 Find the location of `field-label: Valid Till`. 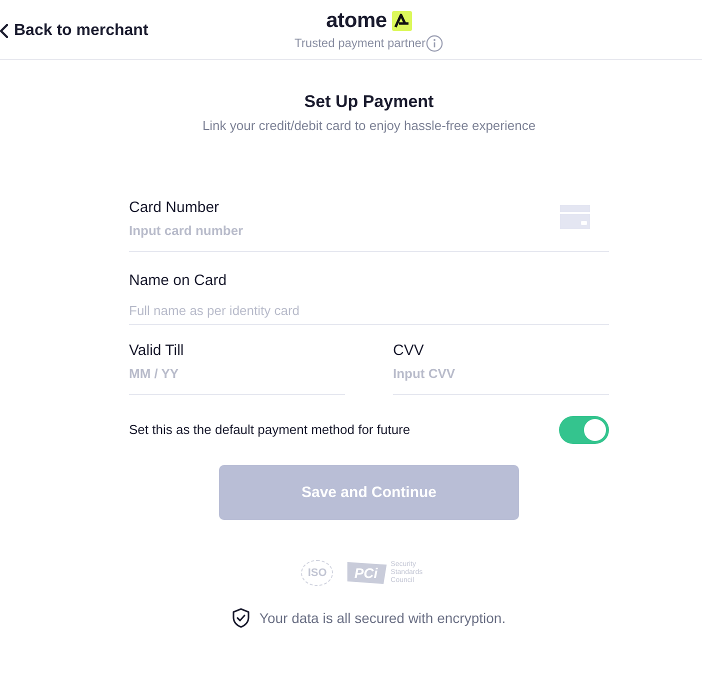

field-label: Valid Till is located at coordinates (157, 351).